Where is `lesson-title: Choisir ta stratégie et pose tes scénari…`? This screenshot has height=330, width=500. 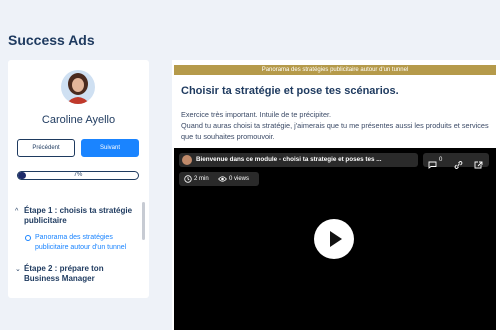 lesson-title: Choisir ta stratégie et pose tes scénari… is located at coordinates (290, 91).